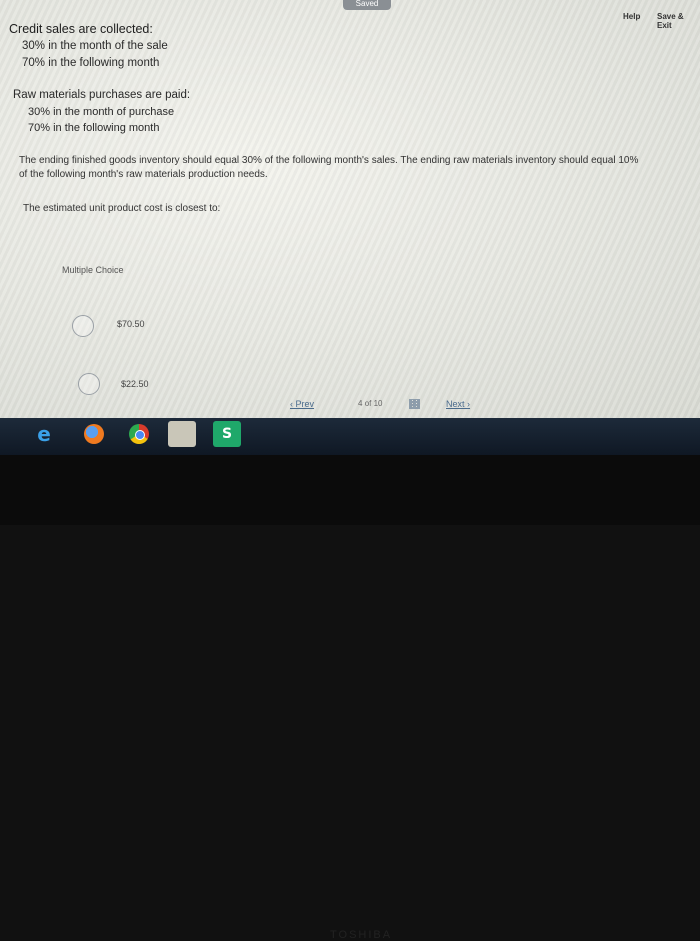 This screenshot has width=700, height=941. Describe the element at coordinates (94, 434) in the screenshot. I see `firefox-icon` at that location.